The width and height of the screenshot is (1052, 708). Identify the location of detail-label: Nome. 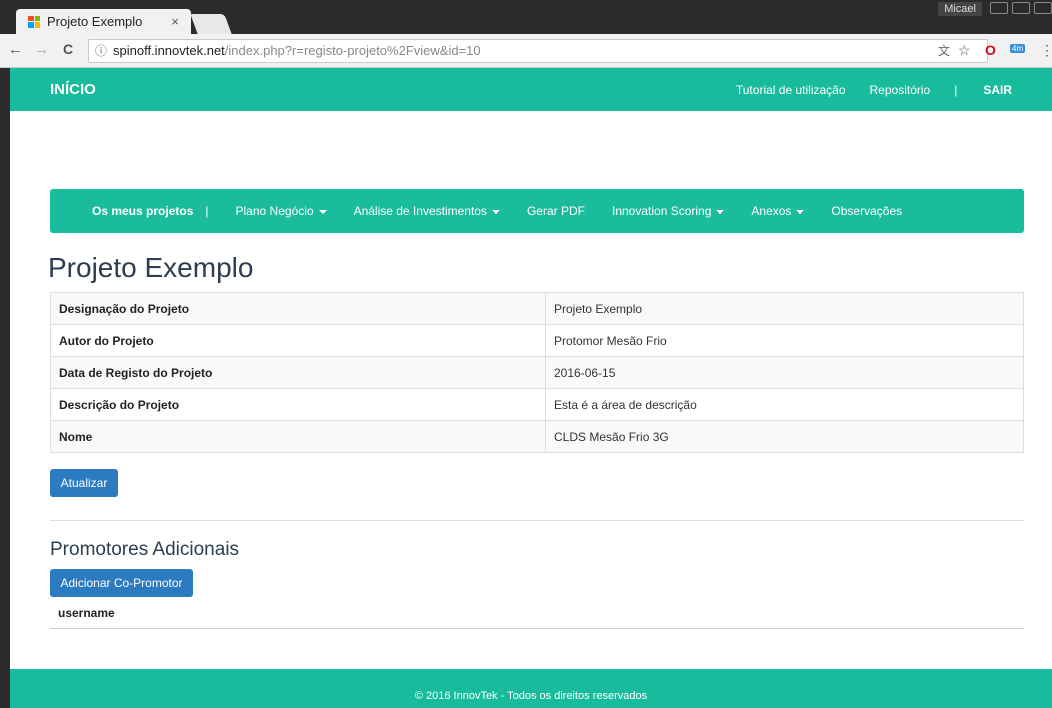
(298, 436).